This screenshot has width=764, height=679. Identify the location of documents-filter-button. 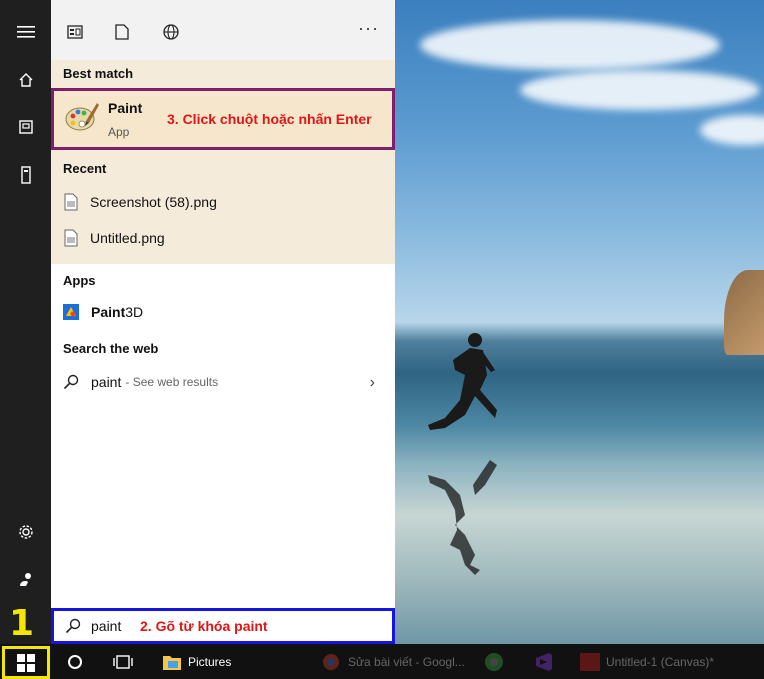
(122, 32).